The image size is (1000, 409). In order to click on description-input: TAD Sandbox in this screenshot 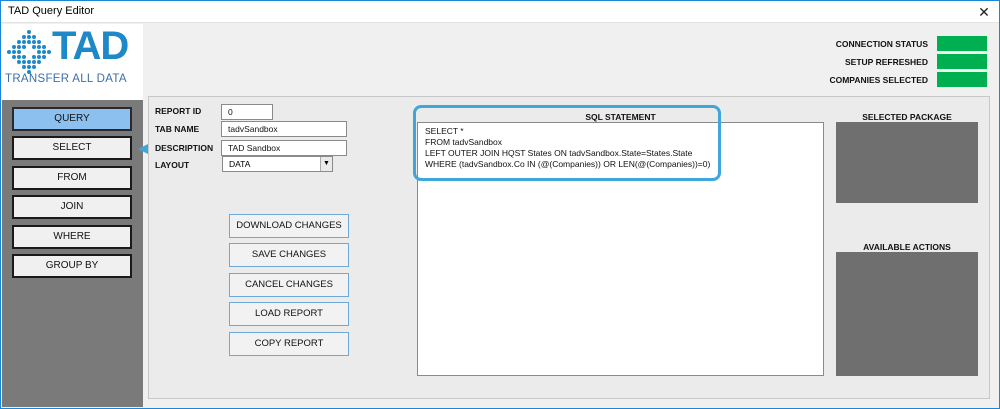, I will do `click(284, 148)`.